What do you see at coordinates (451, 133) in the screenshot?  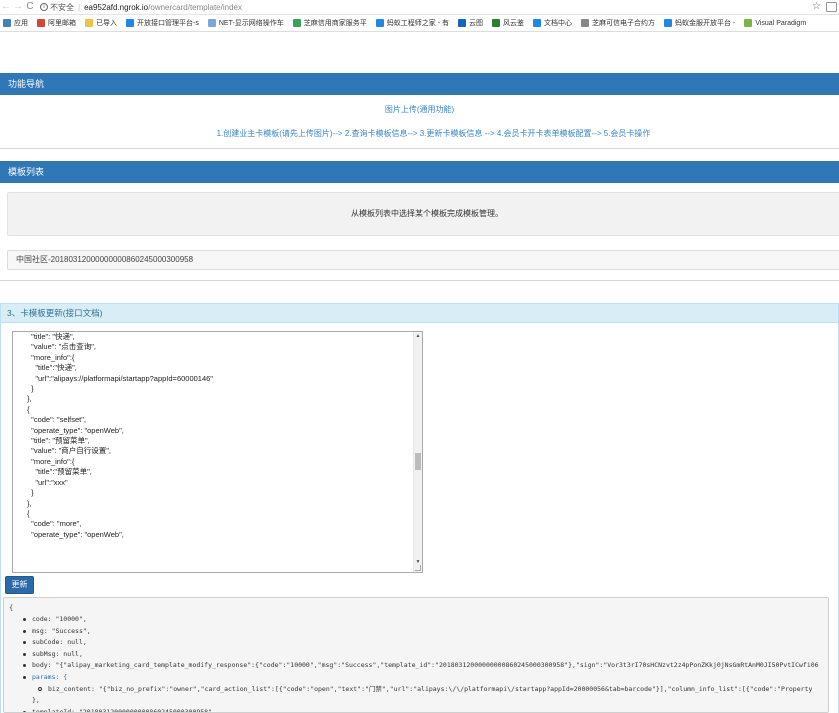 I see `step-link: 3.更新卡模板信息` at bounding box center [451, 133].